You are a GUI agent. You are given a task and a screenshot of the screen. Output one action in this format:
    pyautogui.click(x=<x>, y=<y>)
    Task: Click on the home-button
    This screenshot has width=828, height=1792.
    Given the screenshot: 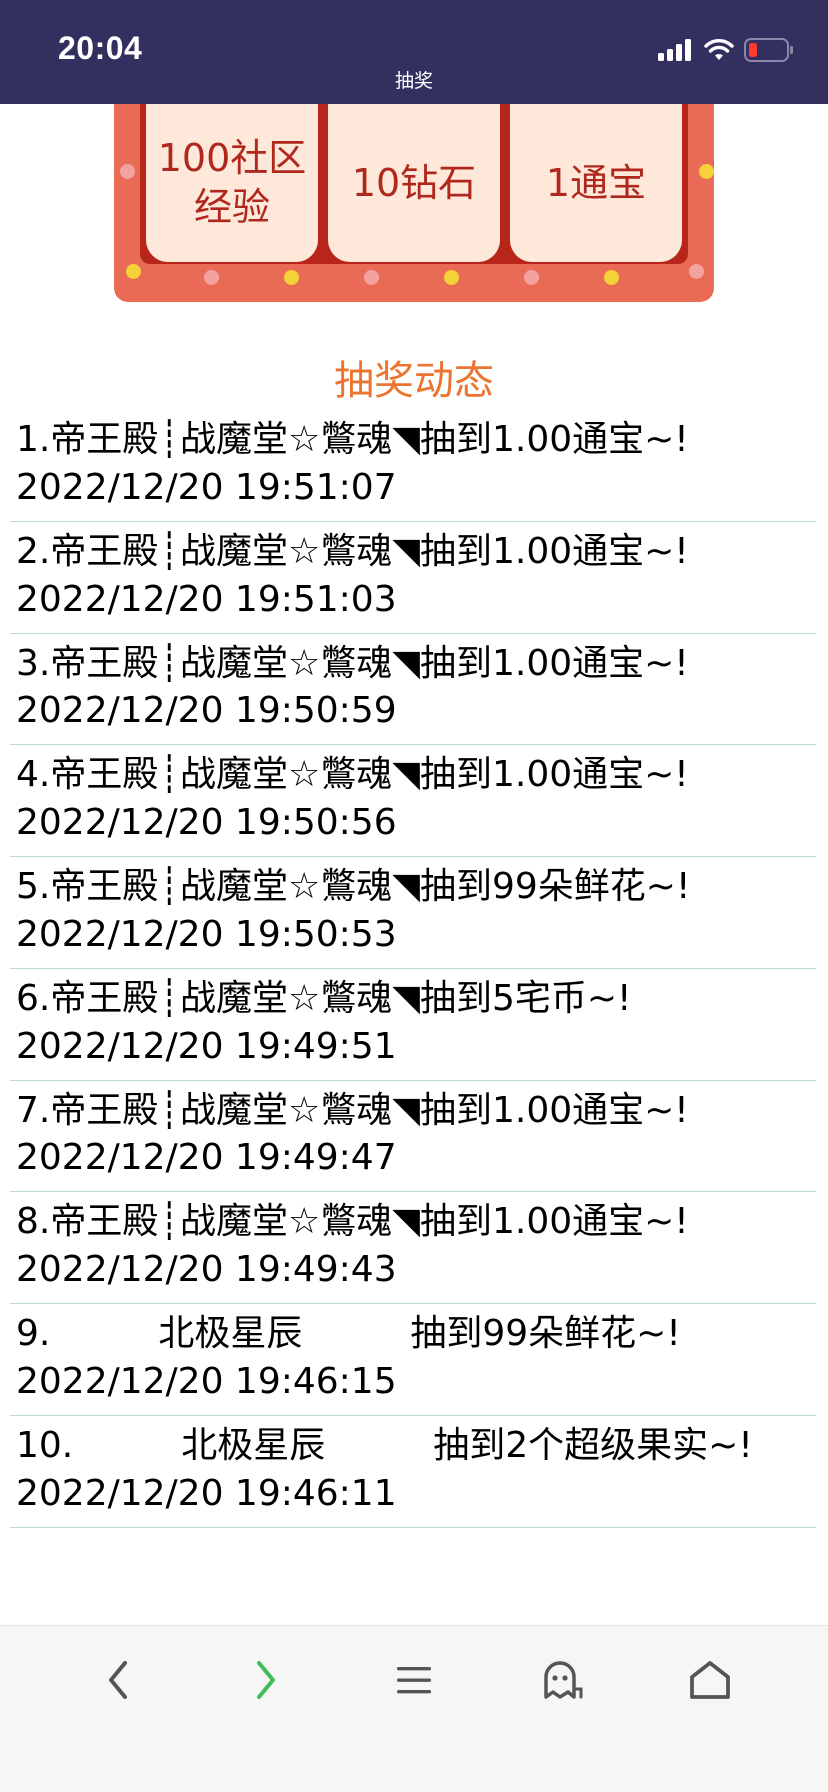 What is the action you would take?
    pyautogui.click(x=710, y=1680)
    